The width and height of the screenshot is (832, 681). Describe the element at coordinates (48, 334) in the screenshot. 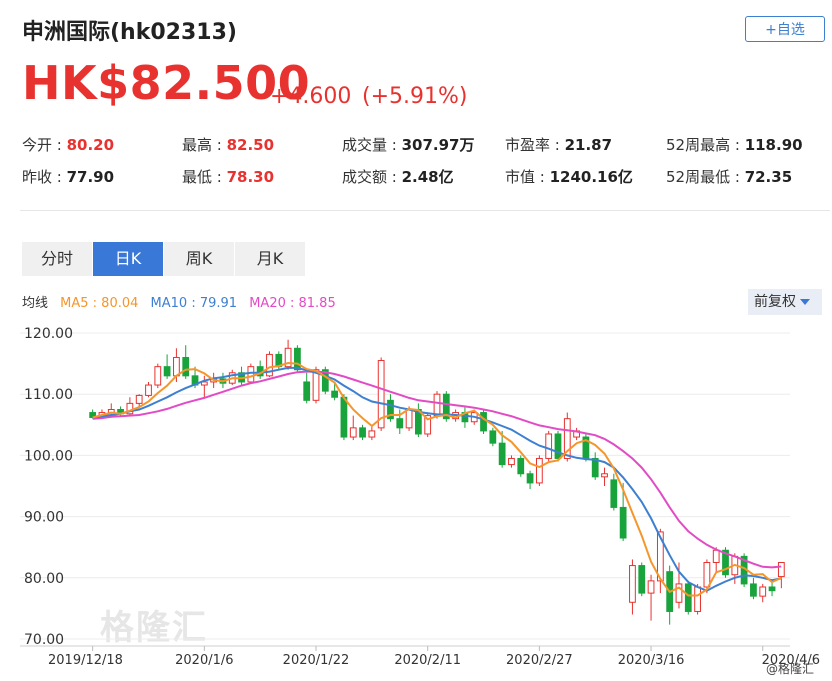

I see `y-tick-label: 120.00` at that location.